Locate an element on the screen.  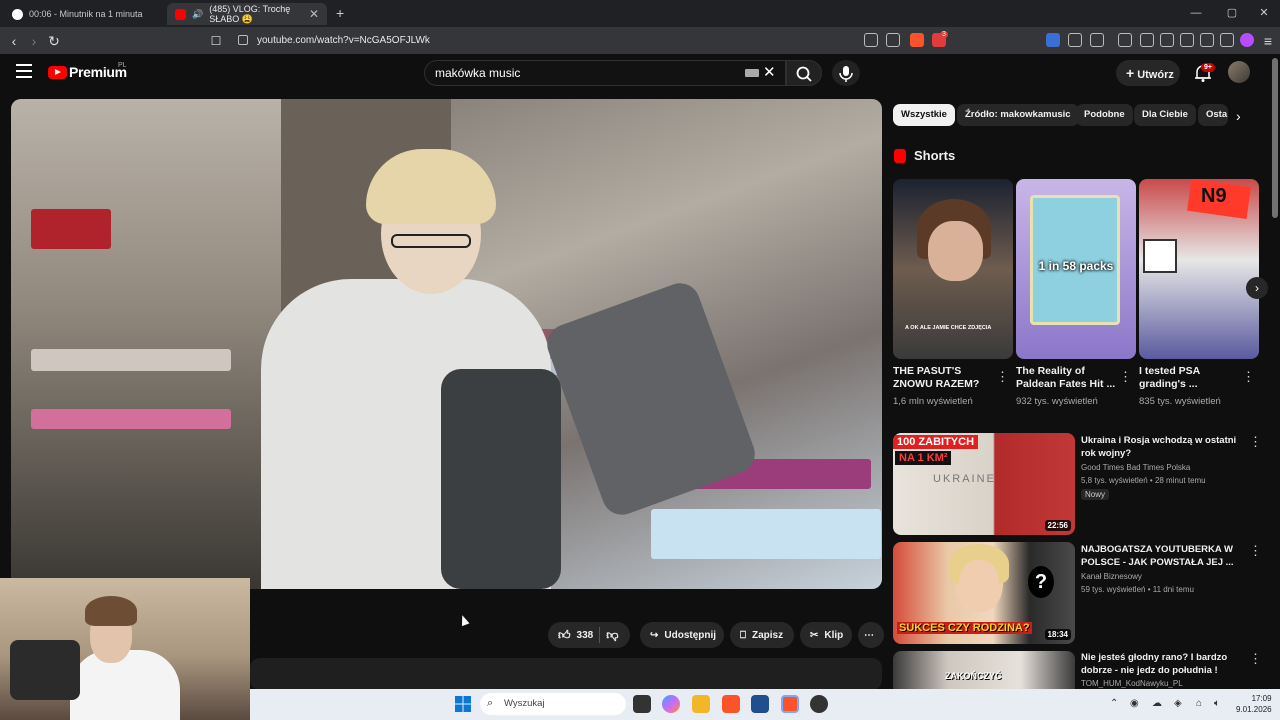
panel-icon is located at coordinates (1167, 40).